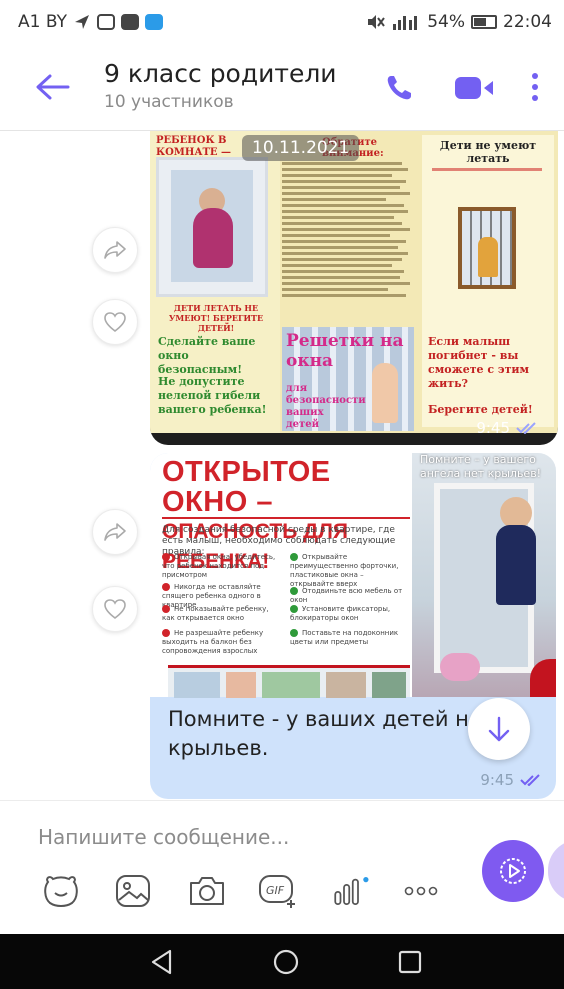  I want to click on gallery-icon, so click(133, 891).